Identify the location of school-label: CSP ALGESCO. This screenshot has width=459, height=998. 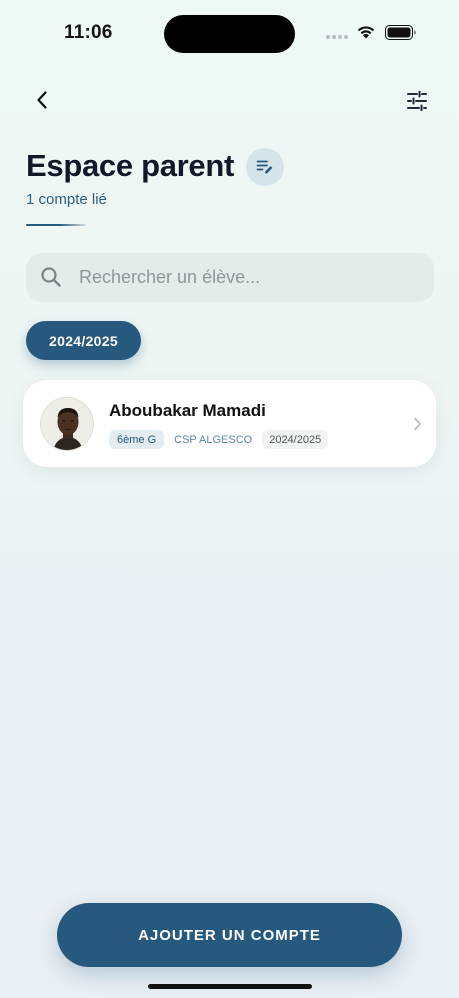
(213, 439).